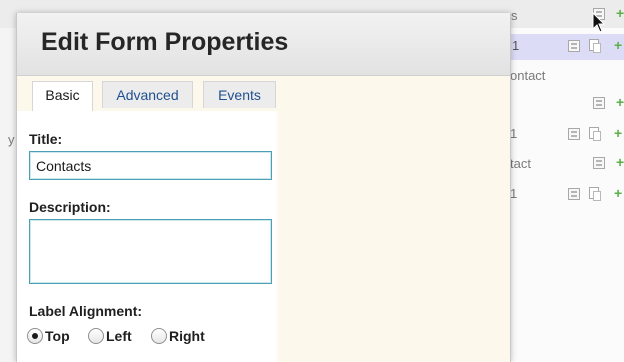  What do you see at coordinates (57, 336) in the screenshot?
I see `alignment-top-label: Top` at bounding box center [57, 336].